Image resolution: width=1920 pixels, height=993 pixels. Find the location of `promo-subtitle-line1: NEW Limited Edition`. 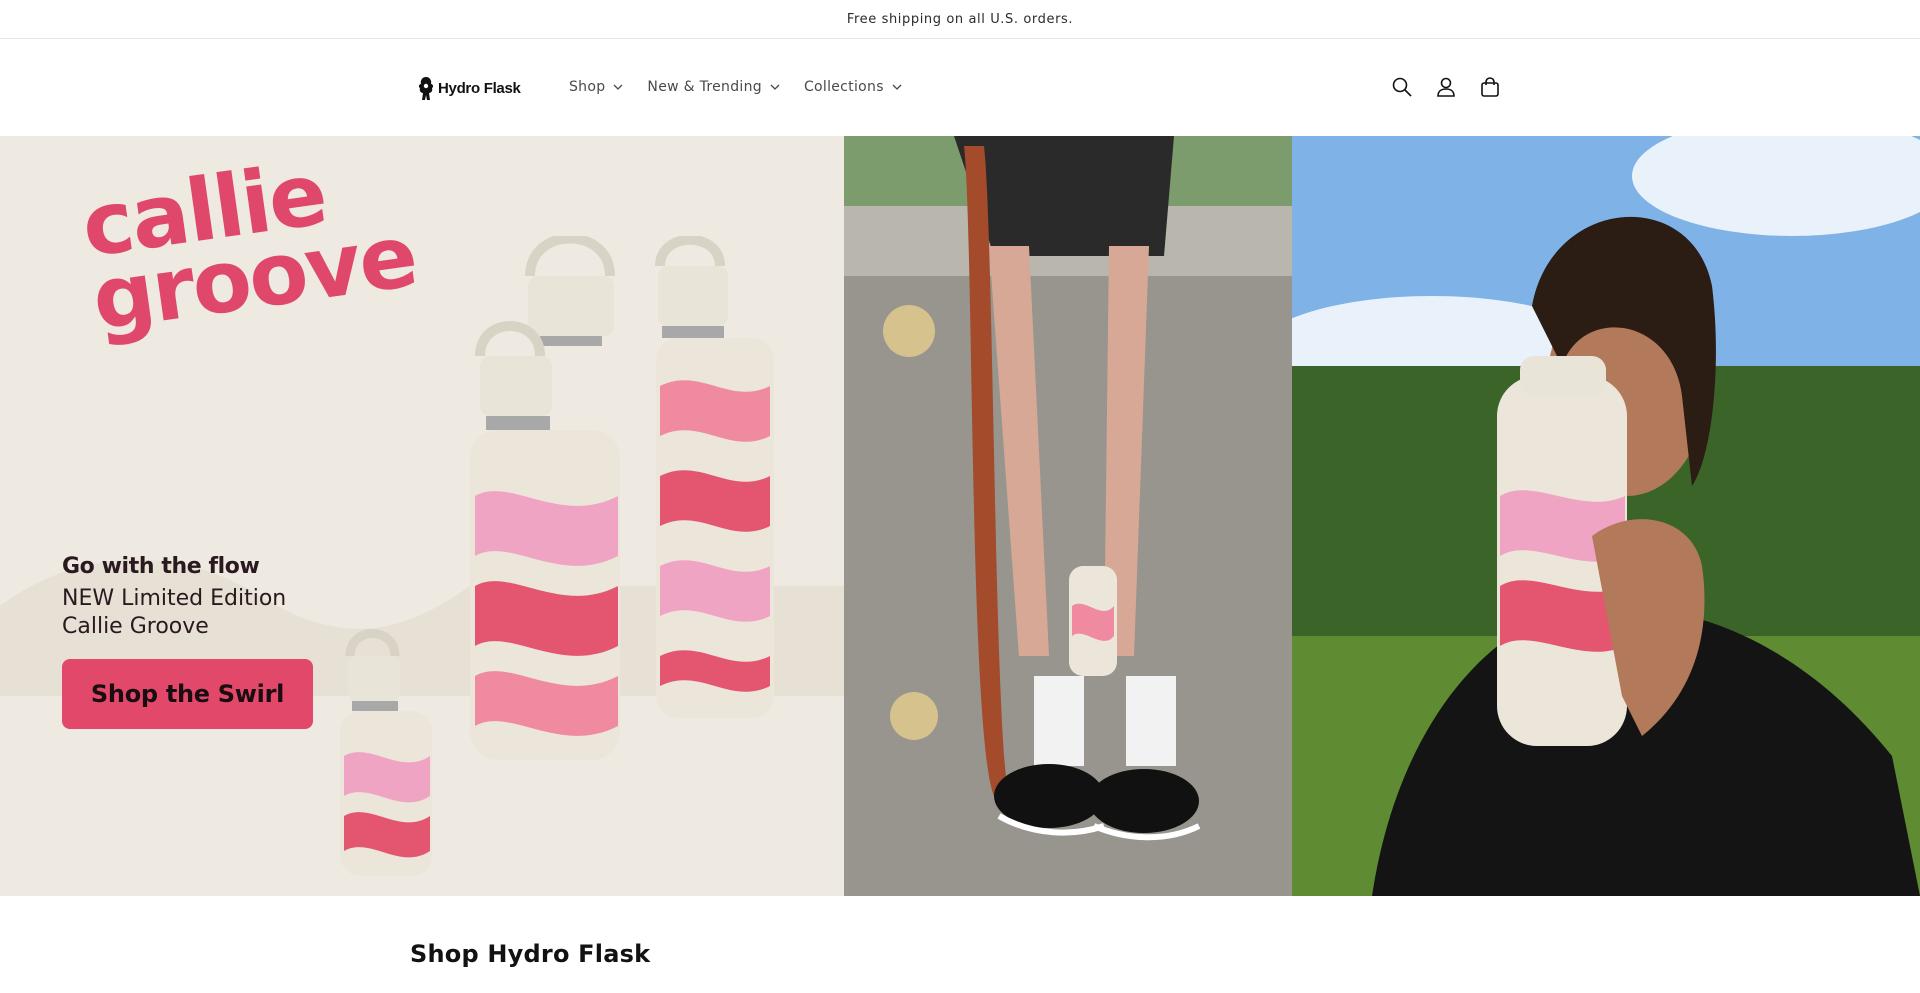

promo-subtitle-line1: NEW Limited Edition is located at coordinates (174, 598).